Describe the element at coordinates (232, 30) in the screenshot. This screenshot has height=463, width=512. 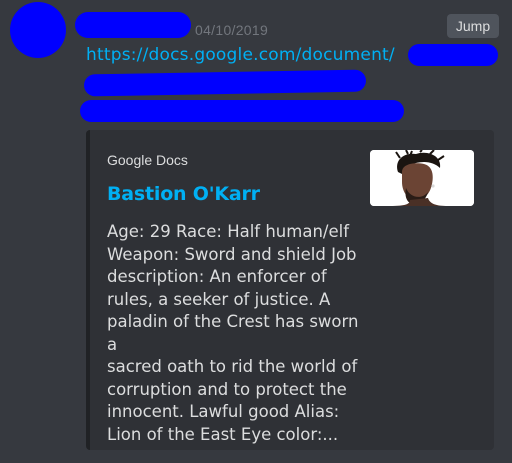
I see `message-timestamp: 04/10/2019` at that location.